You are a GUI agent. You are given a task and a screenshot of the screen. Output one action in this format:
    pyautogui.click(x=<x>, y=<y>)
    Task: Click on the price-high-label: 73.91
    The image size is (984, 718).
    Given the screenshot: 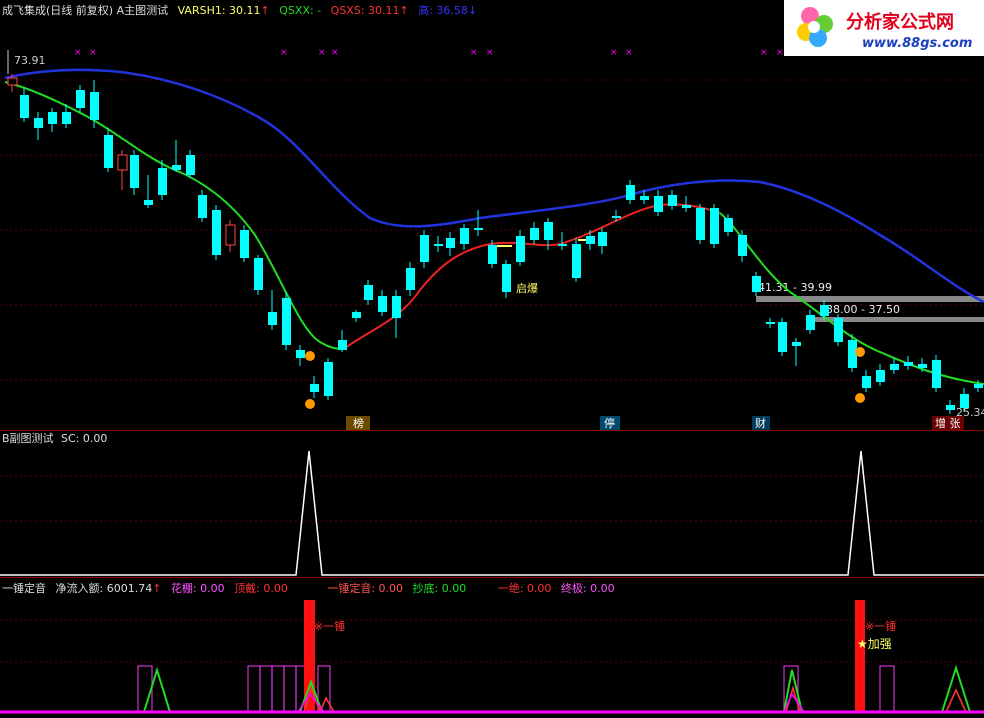 What is the action you would take?
    pyautogui.click(x=30, y=60)
    